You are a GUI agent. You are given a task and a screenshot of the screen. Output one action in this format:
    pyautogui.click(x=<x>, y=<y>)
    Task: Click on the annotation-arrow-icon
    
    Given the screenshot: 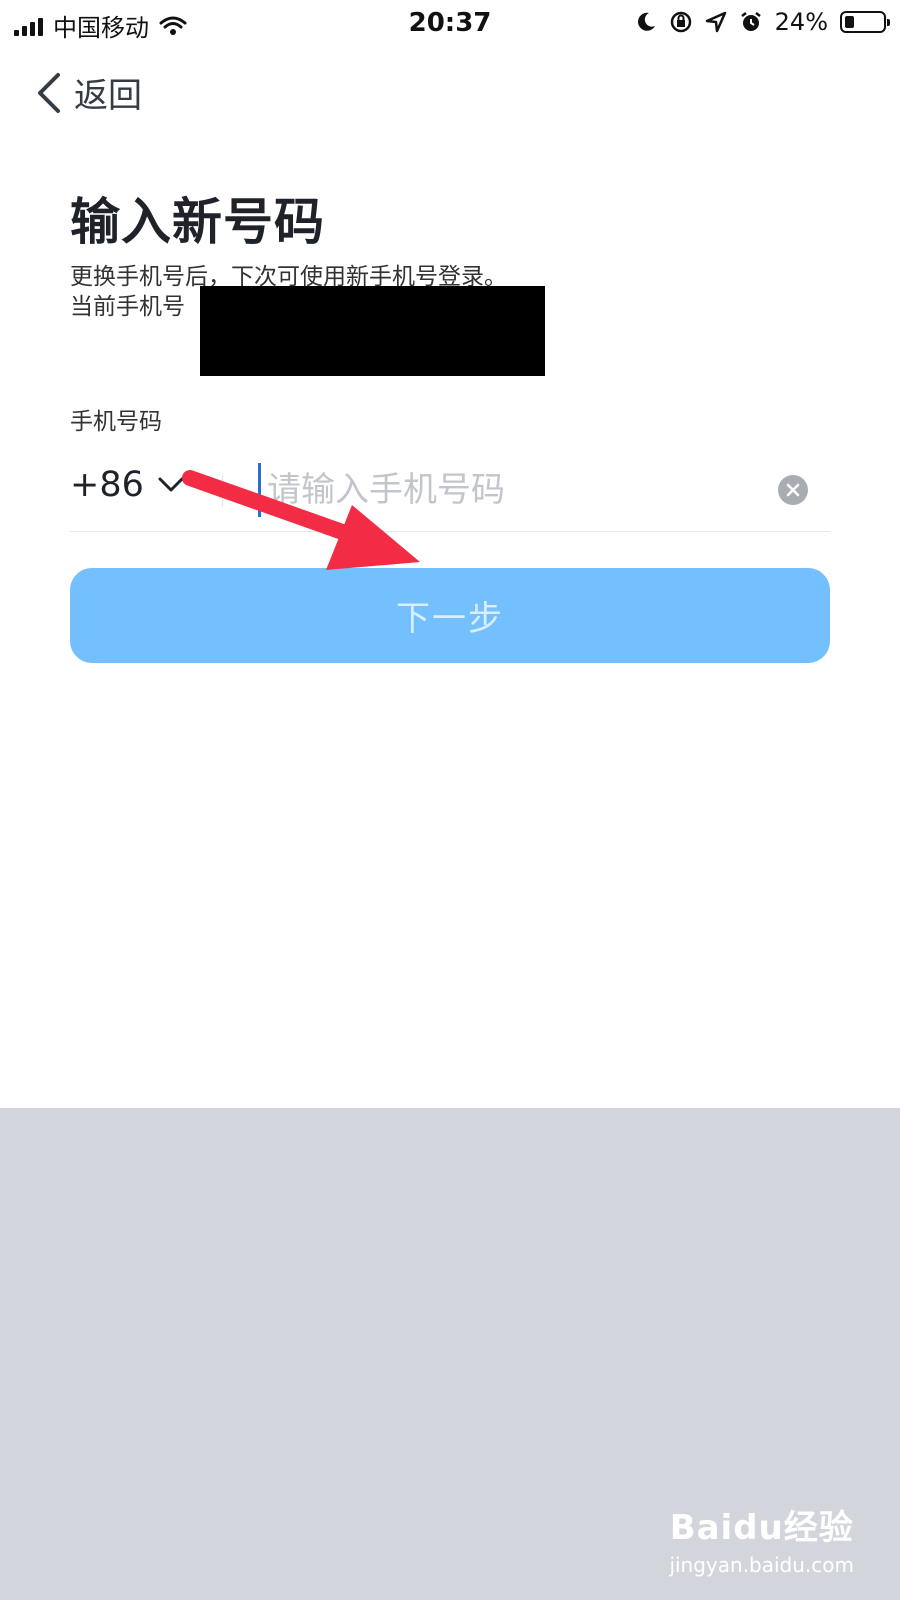 What is the action you would take?
    pyautogui.click(x=301, y=520)
    